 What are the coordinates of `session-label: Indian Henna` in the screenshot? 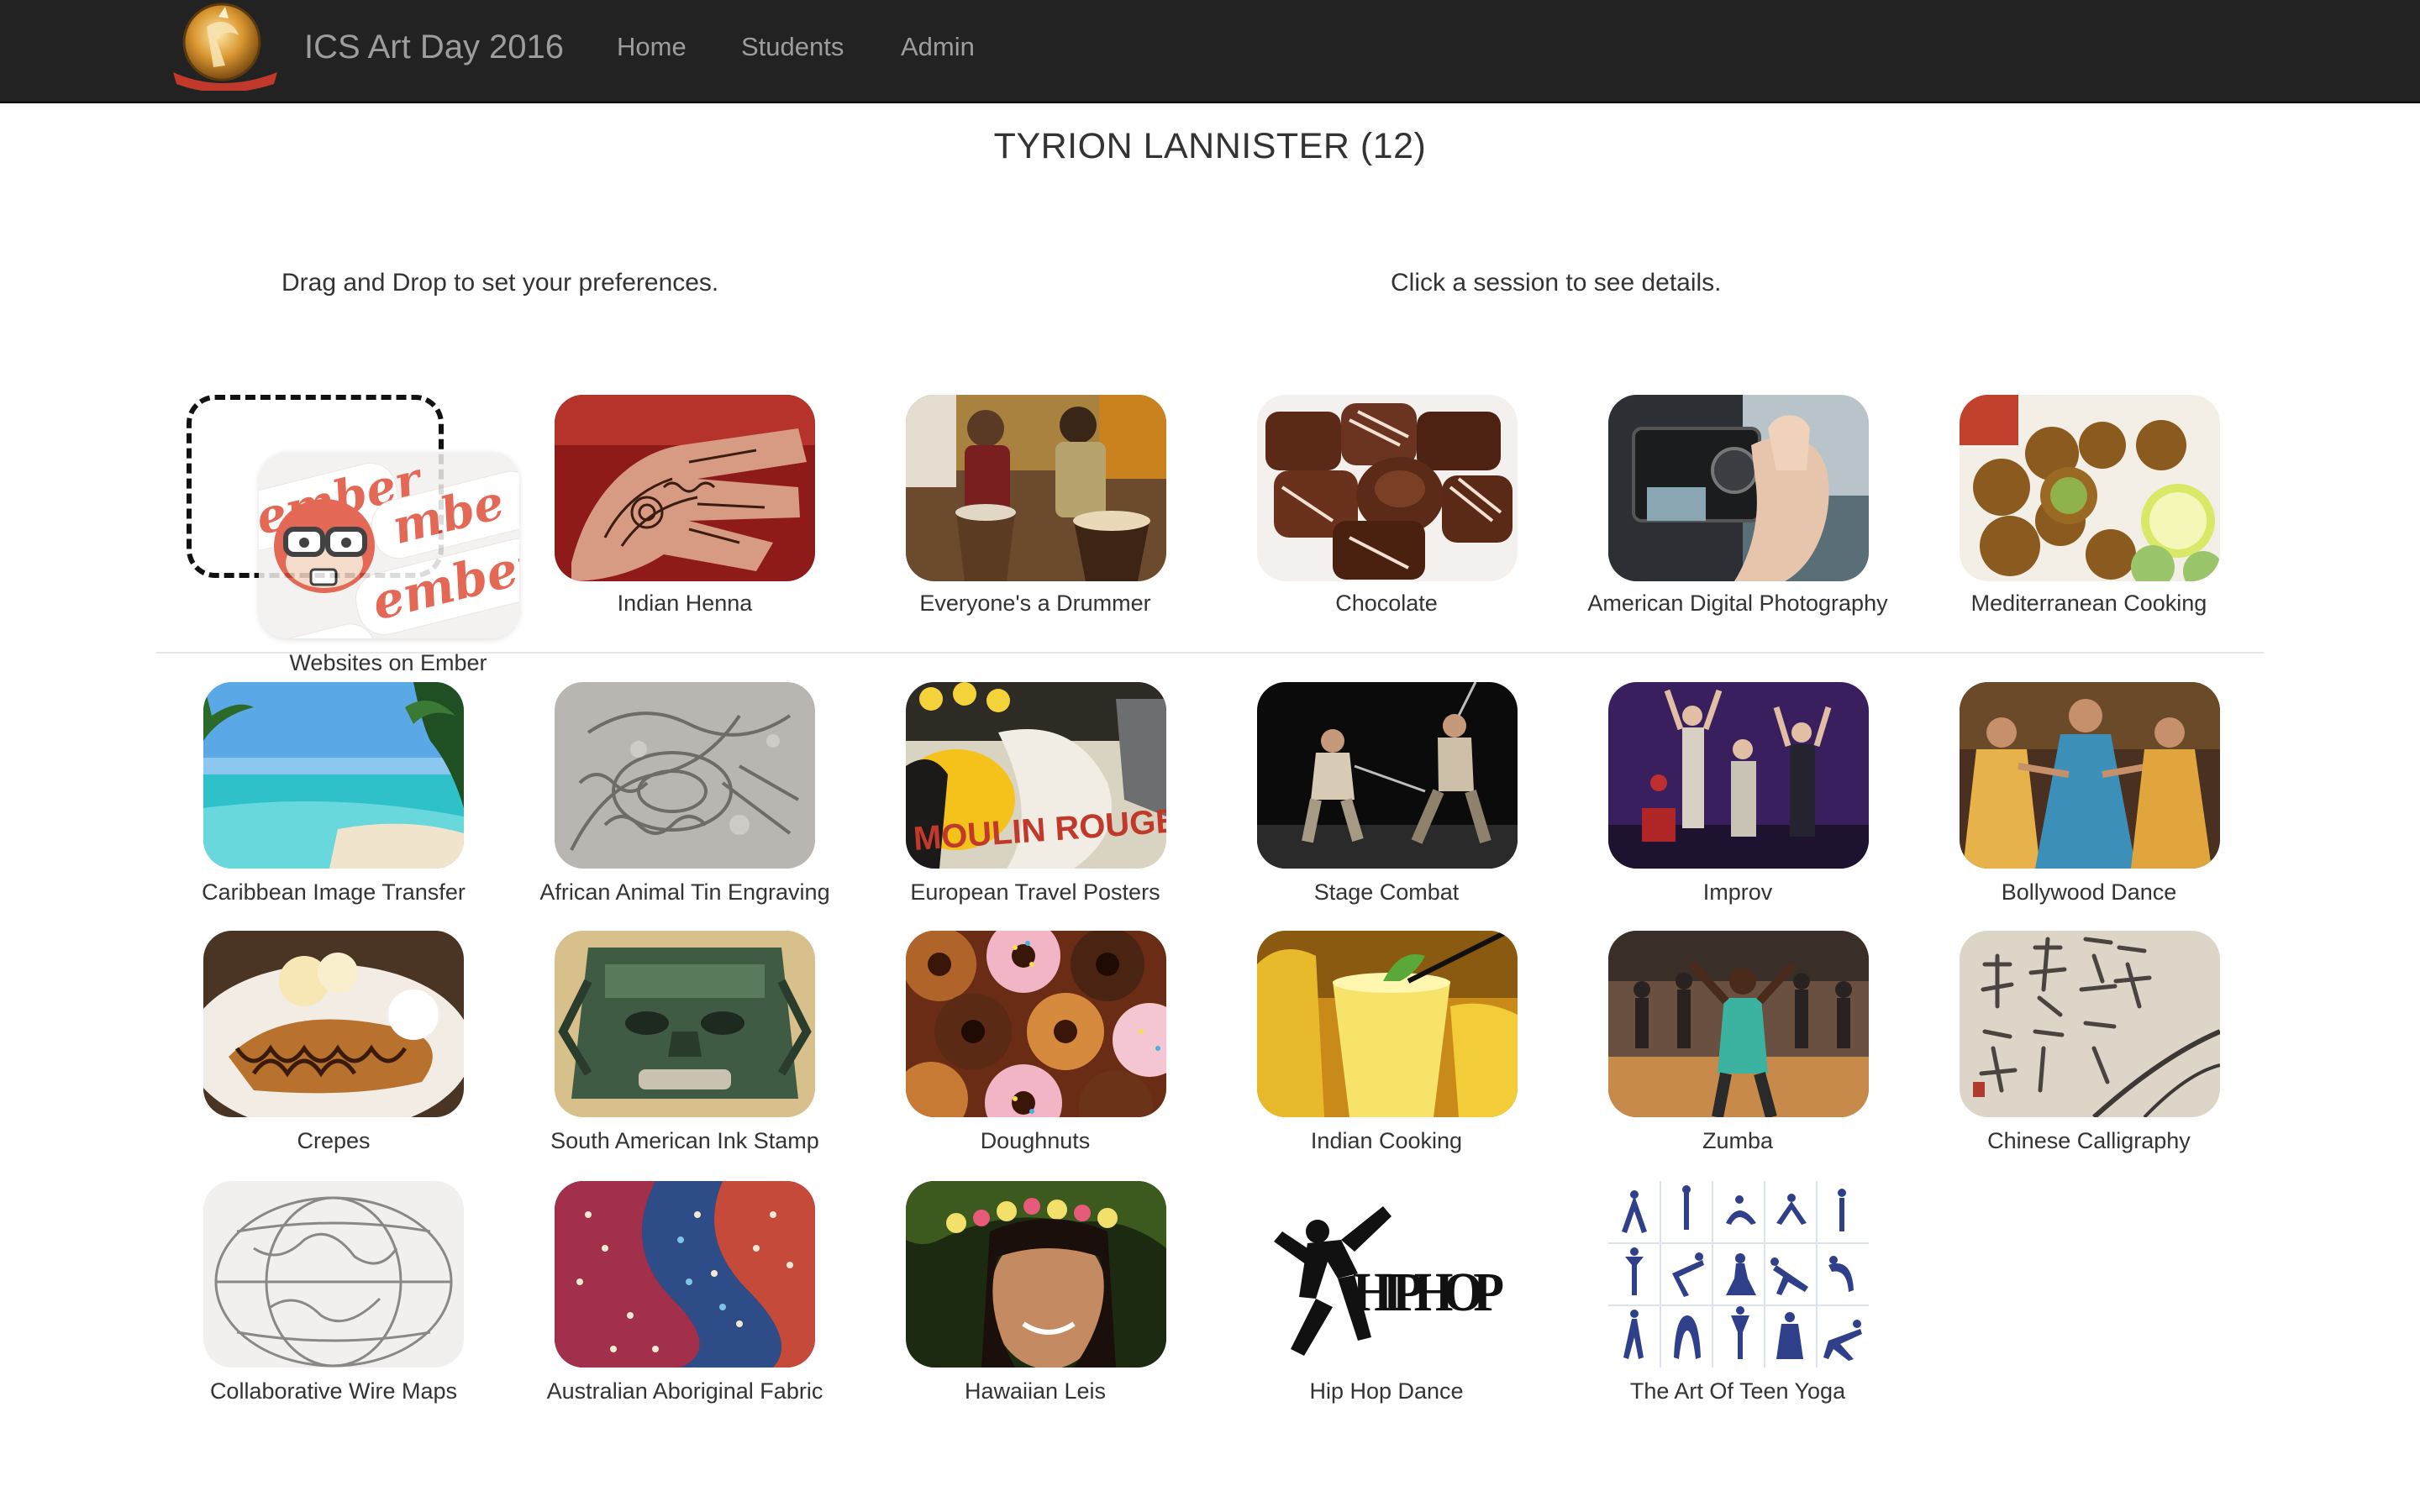 It's located at (685, 603).